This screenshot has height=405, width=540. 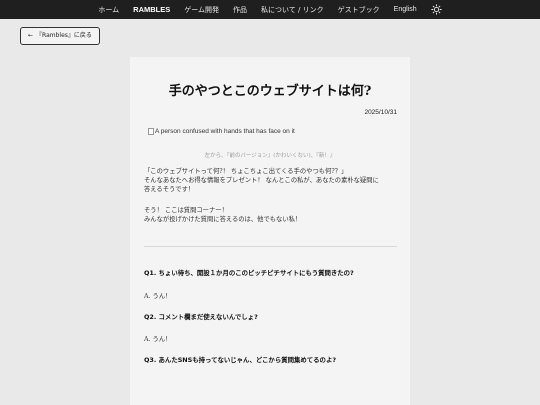 I want to click on question-3: Q3. あんたSNSも持ってないじゃん、どこから質問集めてるのよ?, so click(x=240, y=360).